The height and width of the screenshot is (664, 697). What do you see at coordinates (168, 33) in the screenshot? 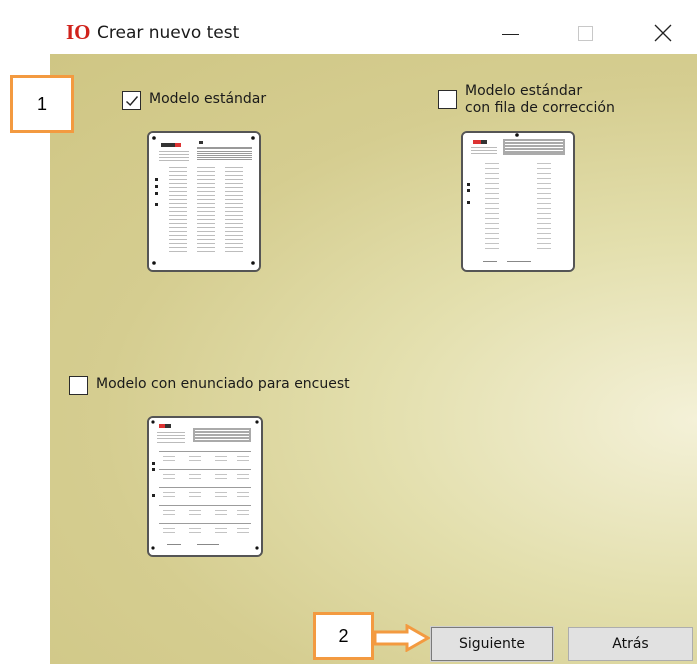
I see `window-title: Crear nuevo test` at bounding box center [168, 33].